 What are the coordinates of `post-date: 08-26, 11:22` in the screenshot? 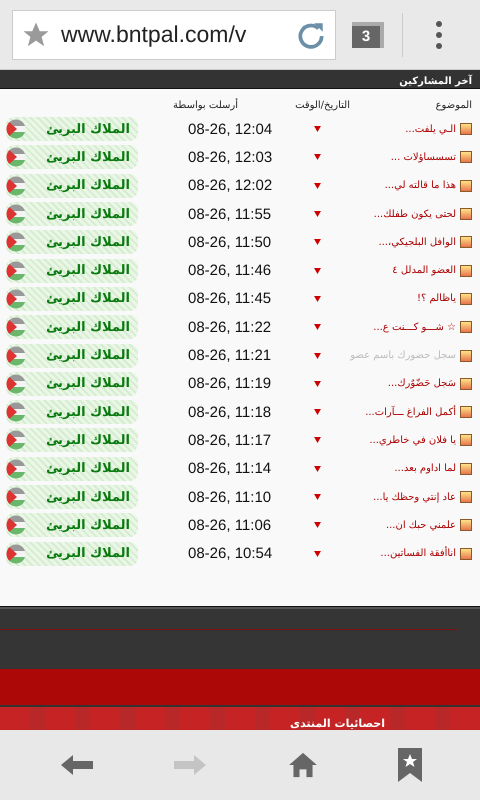 It's located at (230, 327).